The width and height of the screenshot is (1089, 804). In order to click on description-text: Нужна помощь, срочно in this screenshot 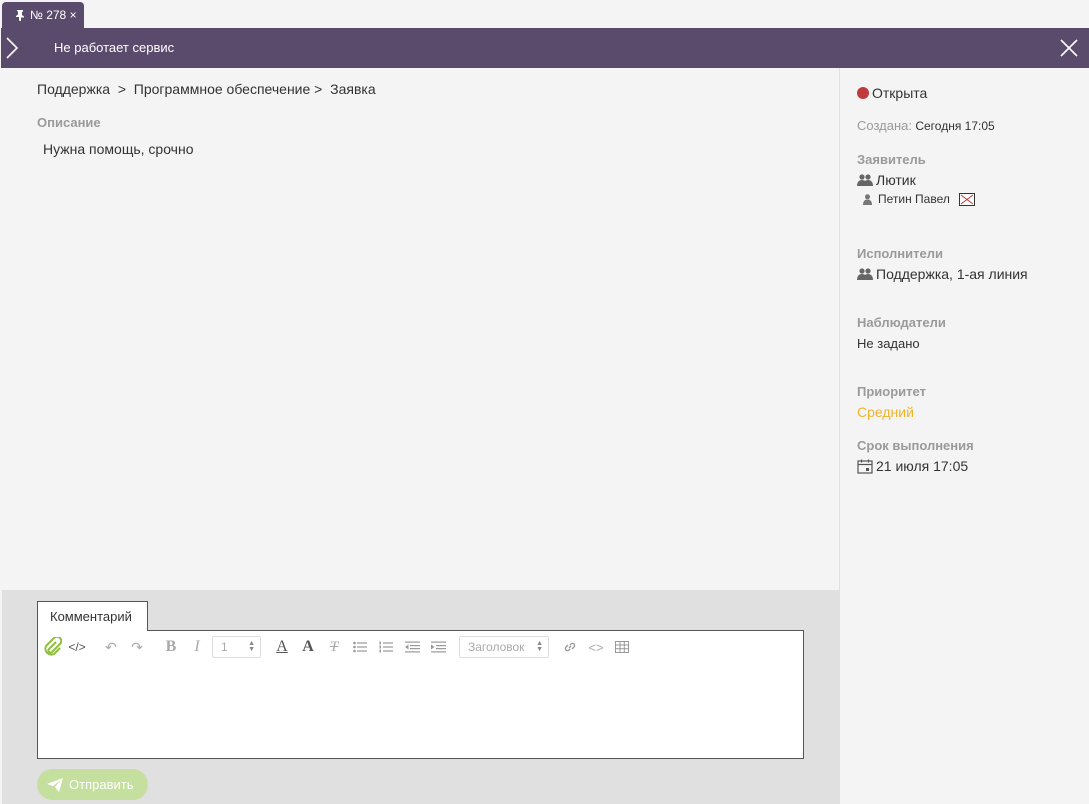, I will do `click(118, 149)`.